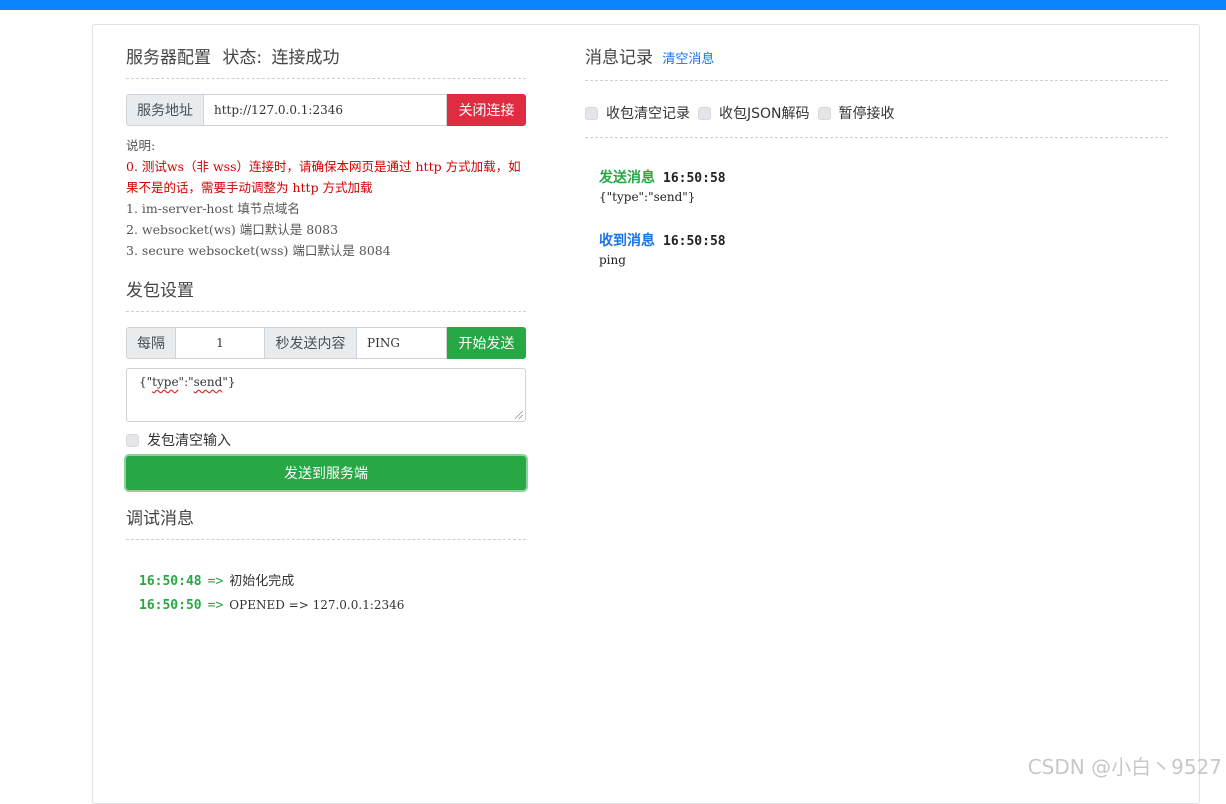 Image resolution: width=1226 pixels, height=804 pixels. I want to click on auto-send-content-input: PING, so click(402, 343).